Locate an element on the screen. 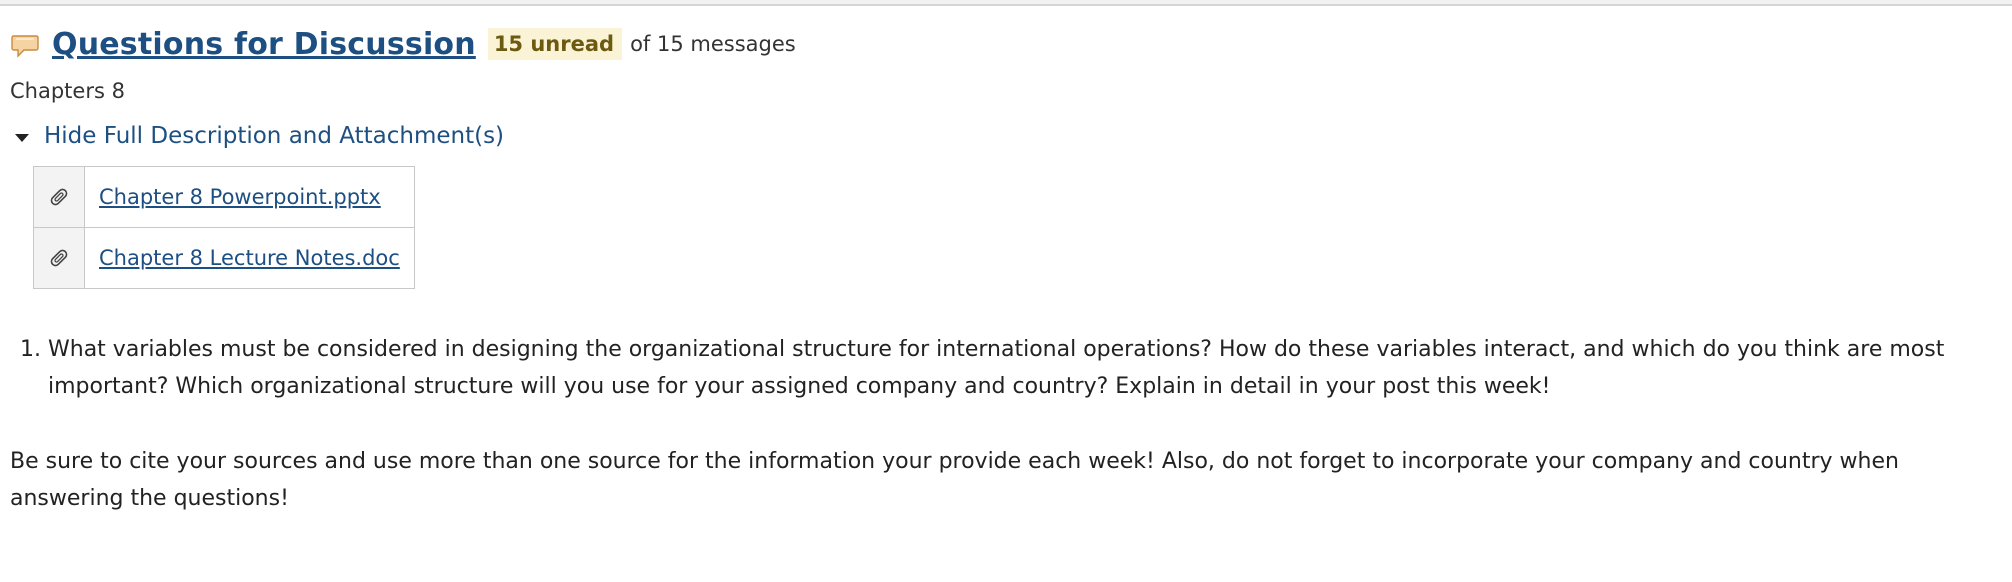 The width and height of the screenshot is (2012, 582). attachment-row: Chapter 8 Lecture Notes.doc is located at coordinates (224, 258).